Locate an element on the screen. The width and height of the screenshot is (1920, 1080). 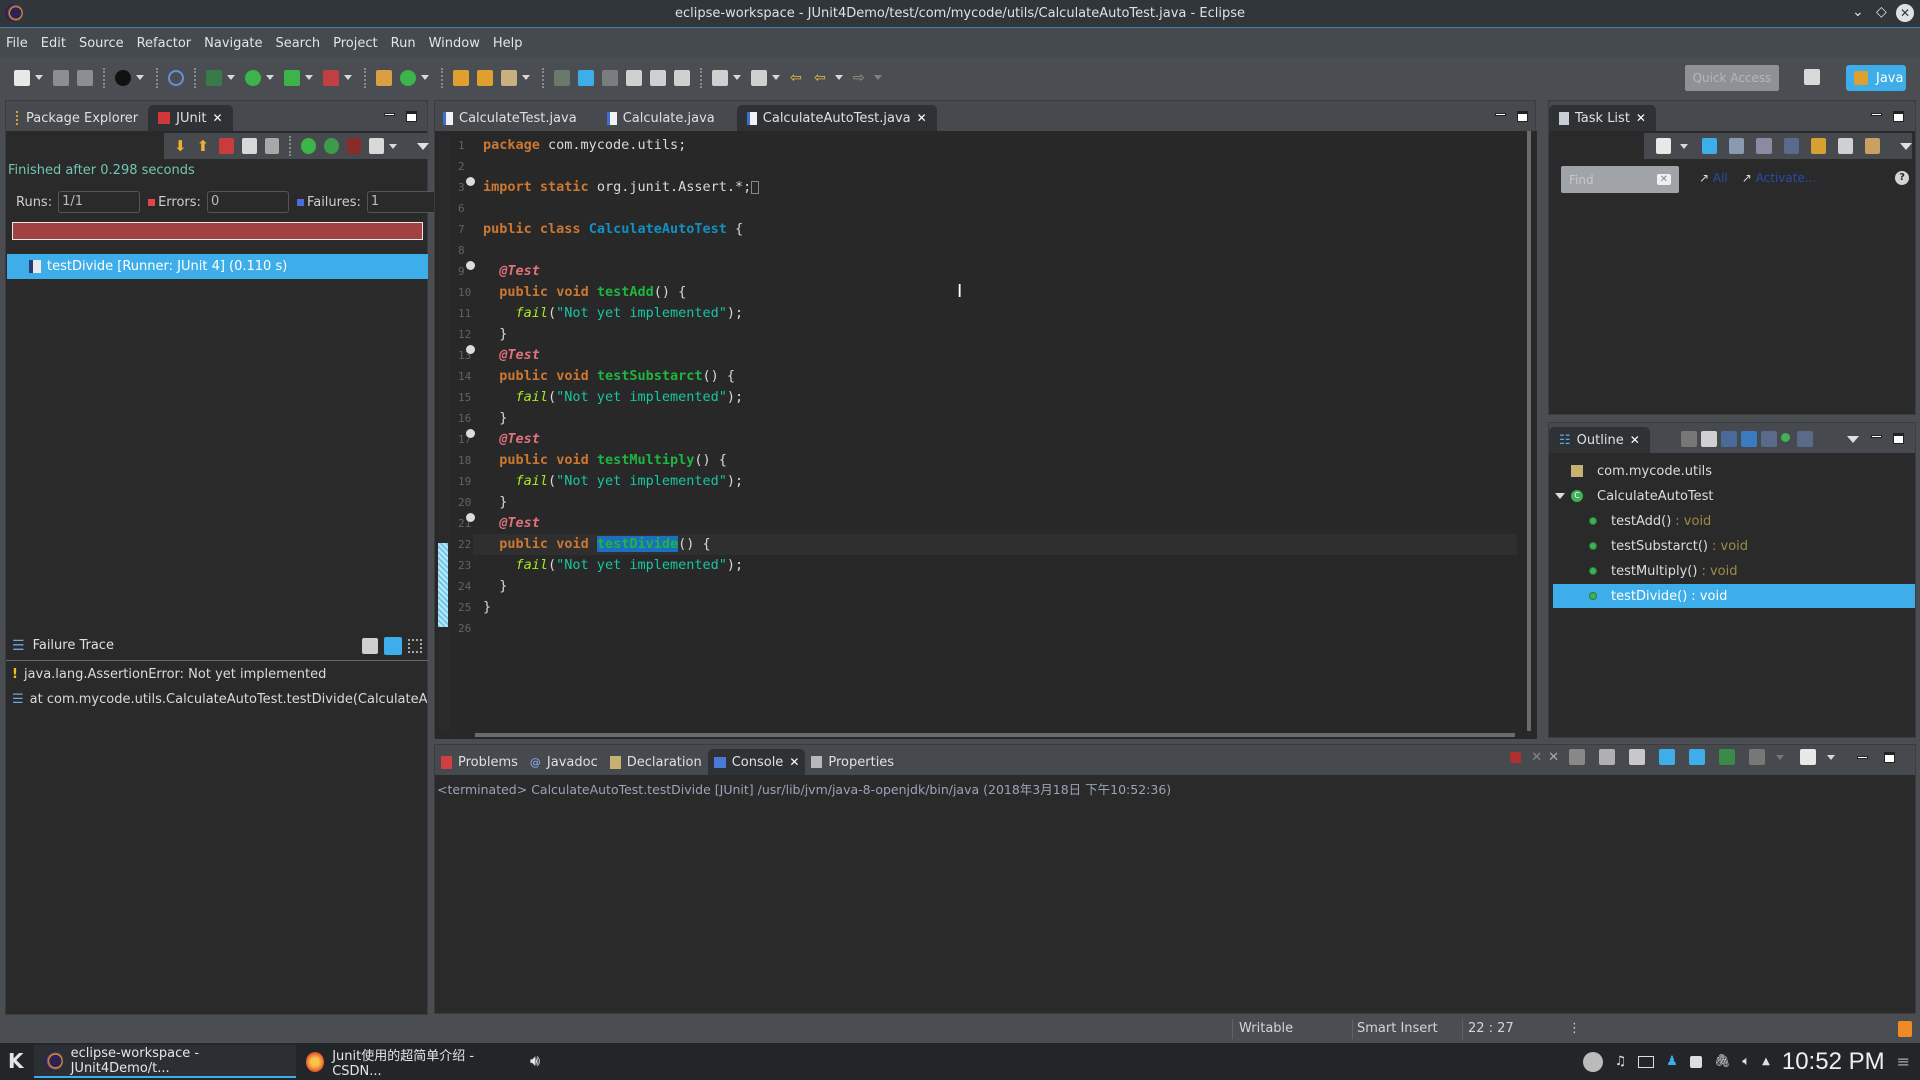
tab-task-list: Task List ✕ is located at coordinates (1602, 118).